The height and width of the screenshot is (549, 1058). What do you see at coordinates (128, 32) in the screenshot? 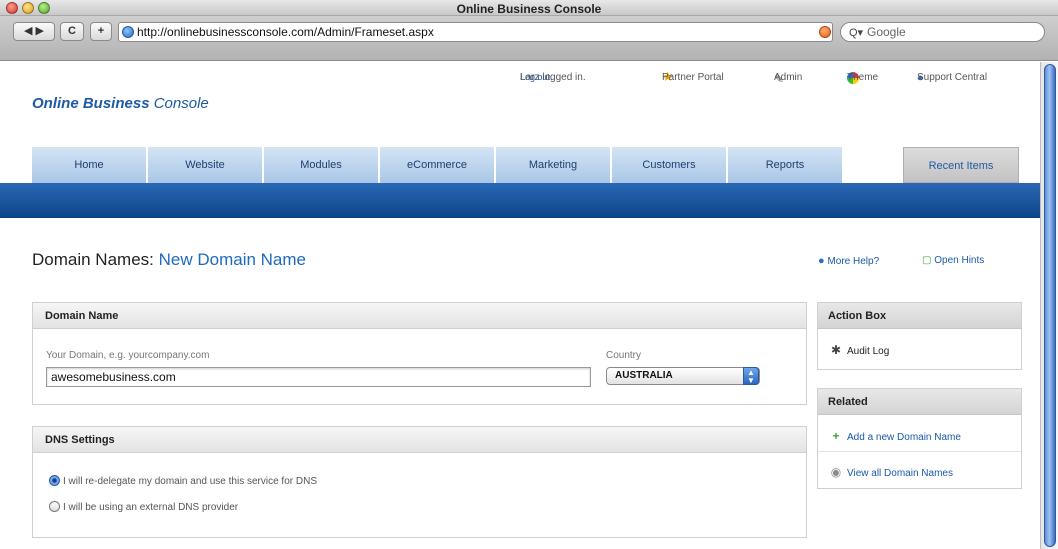
I see `globe-icon` at bounding box center [128, 32].